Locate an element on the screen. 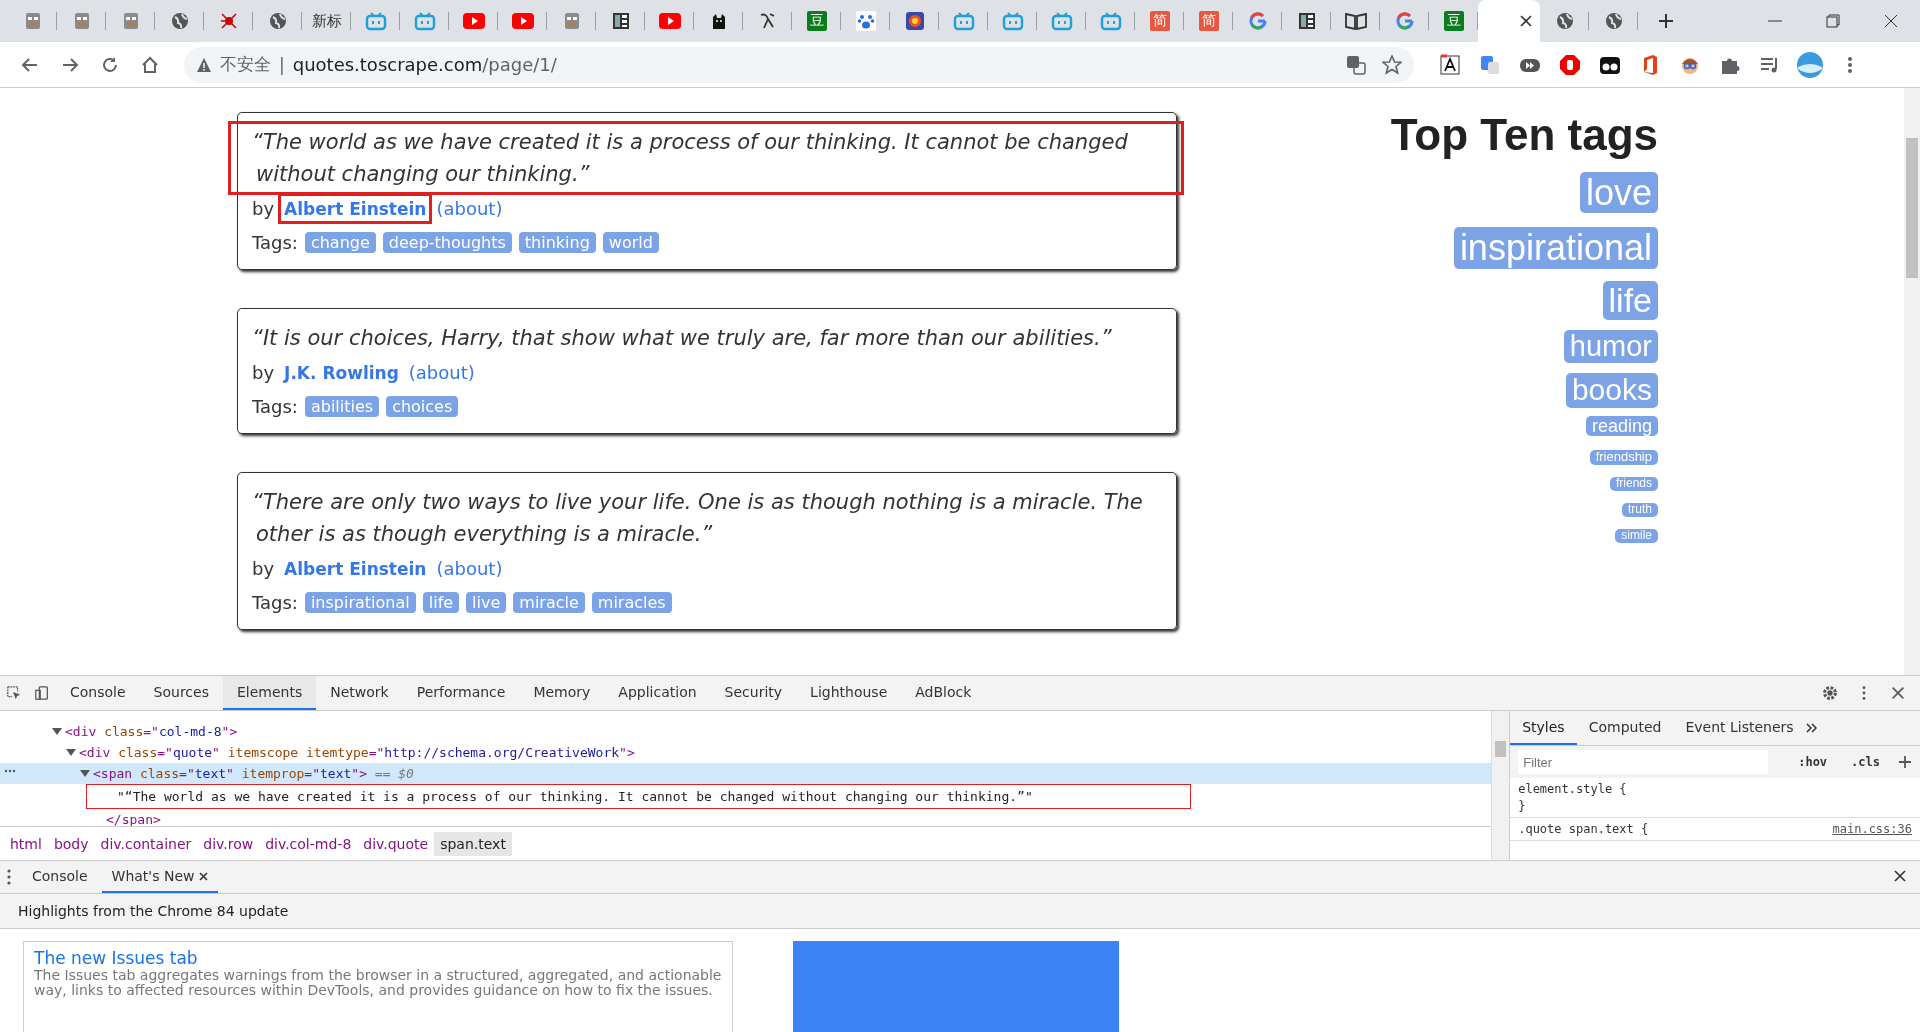  breadcrumb: div.col-md-8 is located at coordinates (308, 843).